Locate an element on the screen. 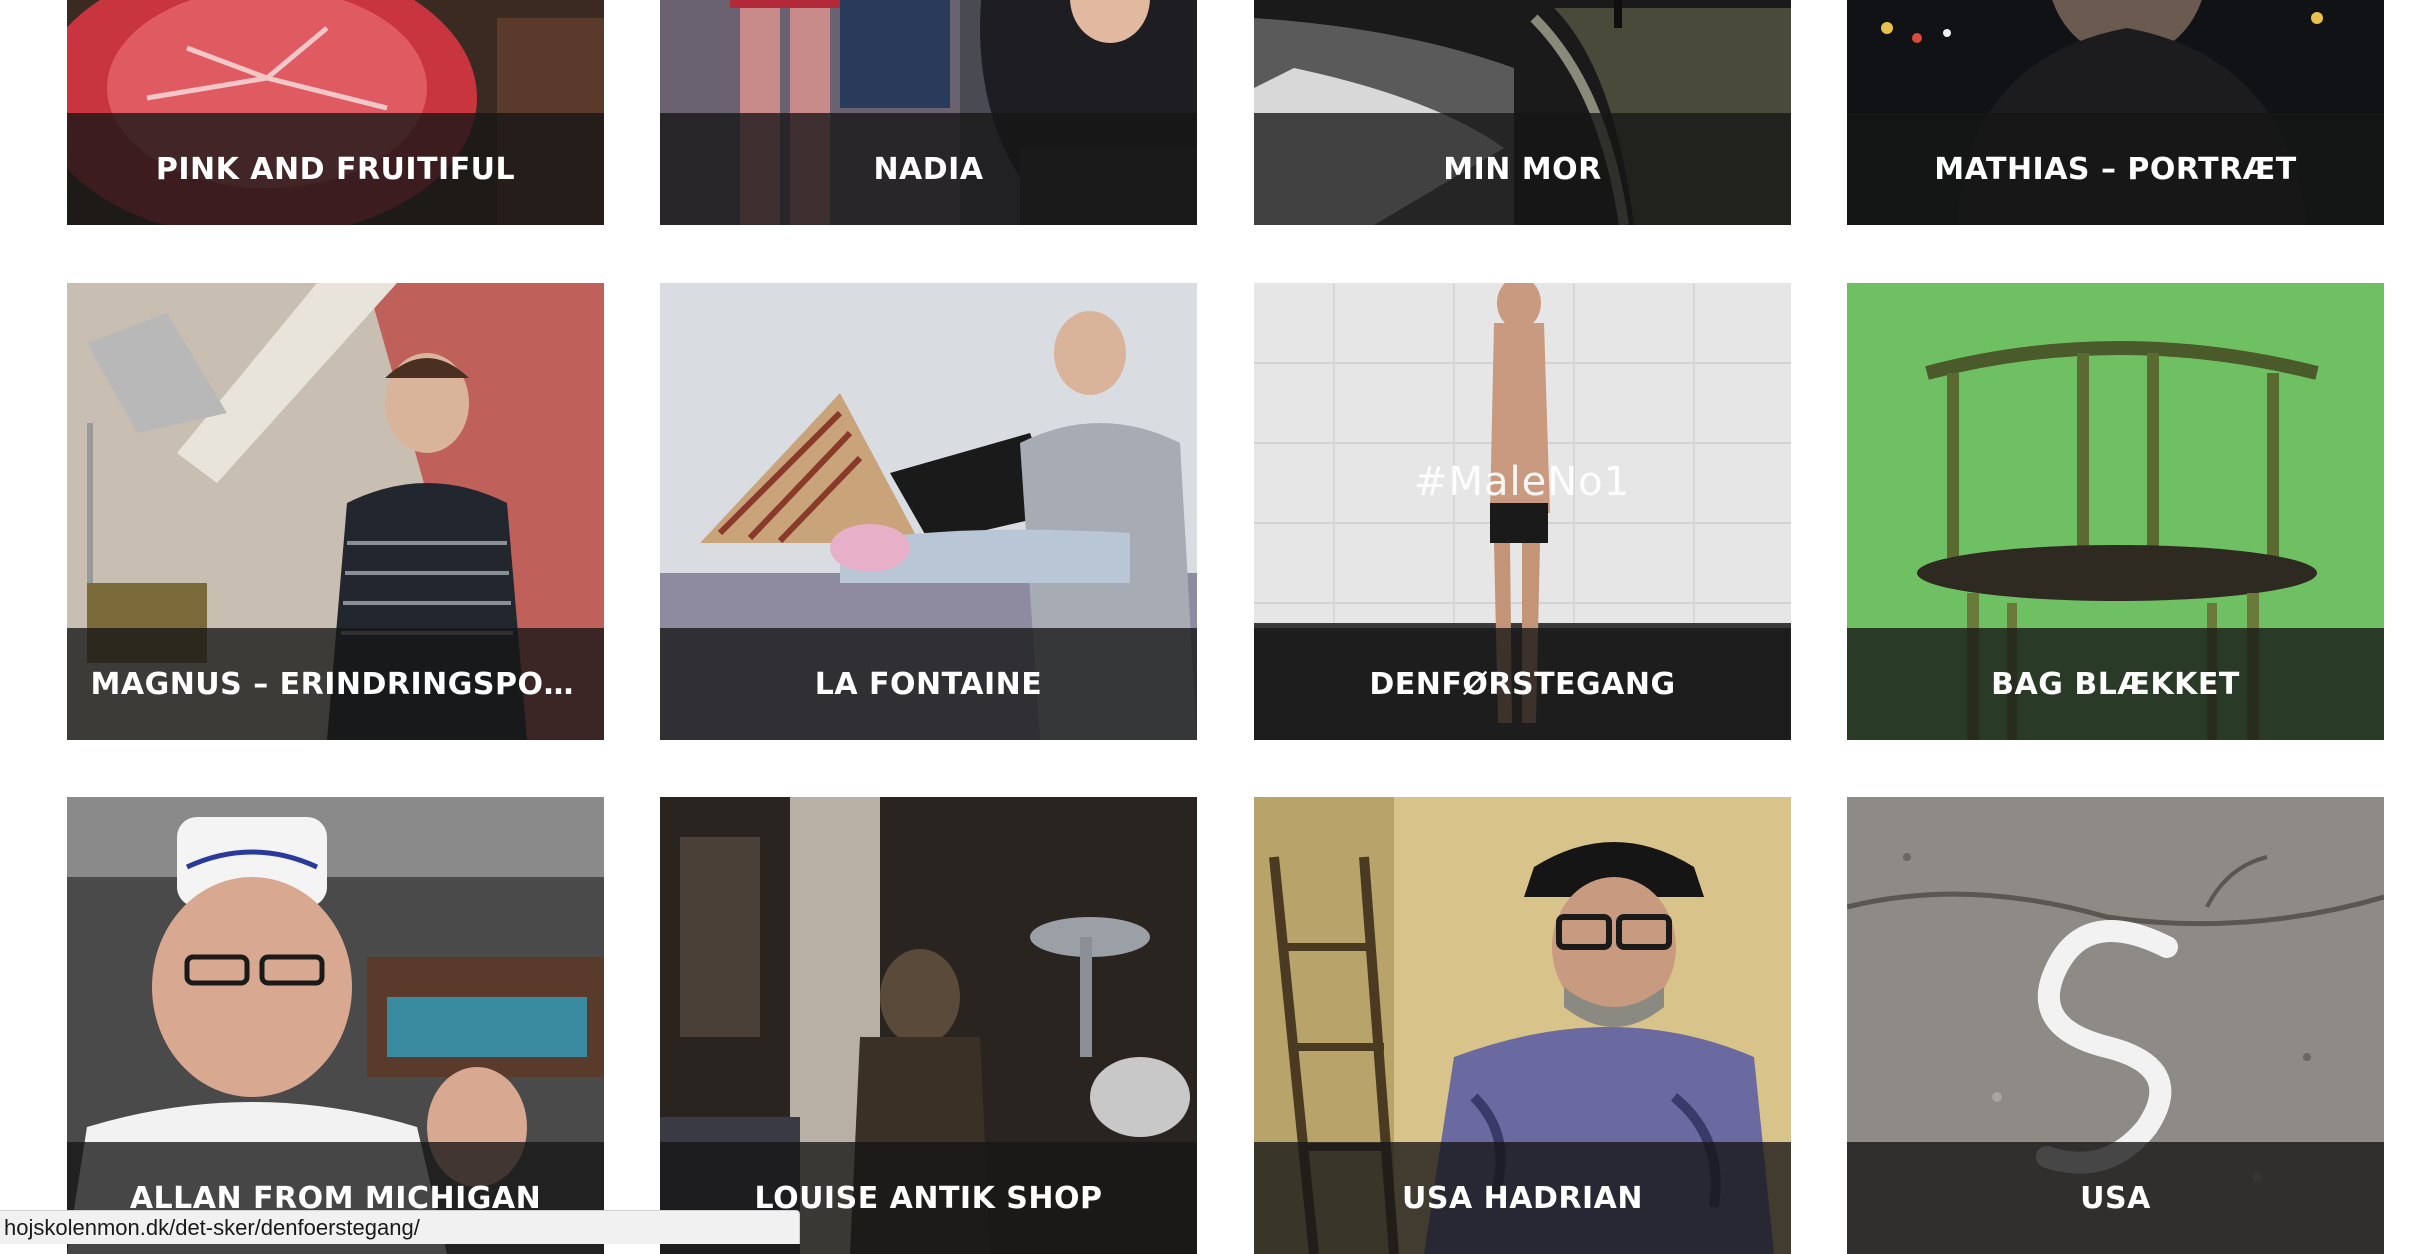 The image size is (2418, 1254). video-title: USA HADRIAN is located at coordinates (1522, 1198).